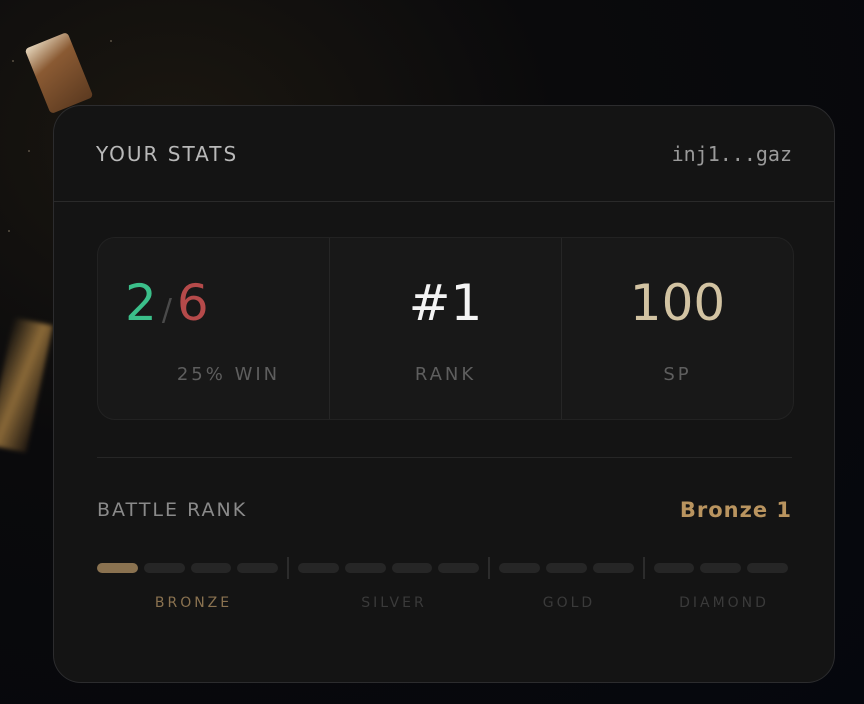 The height and width of the screenshot is (704, 864). I want to click on tier-label-silver: SILVER, so click(394, 603).